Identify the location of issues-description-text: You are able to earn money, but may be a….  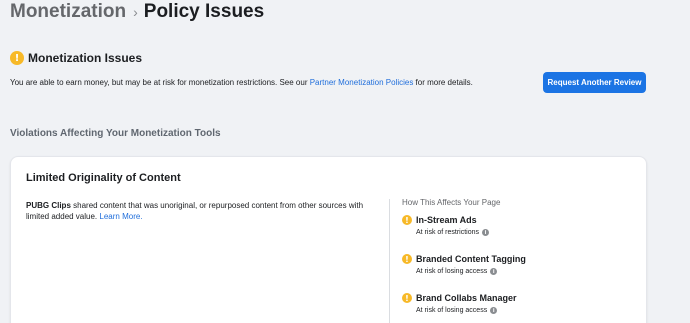
(160, 82).